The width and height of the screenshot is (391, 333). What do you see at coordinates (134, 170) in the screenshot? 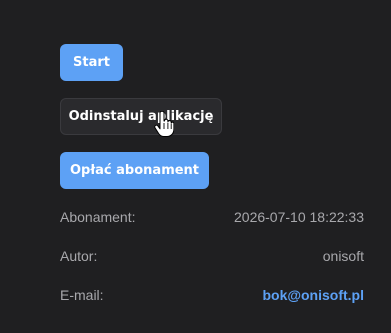
I see `pay-subscription-button: Opłać abonament` at bounding box center [134, 170].